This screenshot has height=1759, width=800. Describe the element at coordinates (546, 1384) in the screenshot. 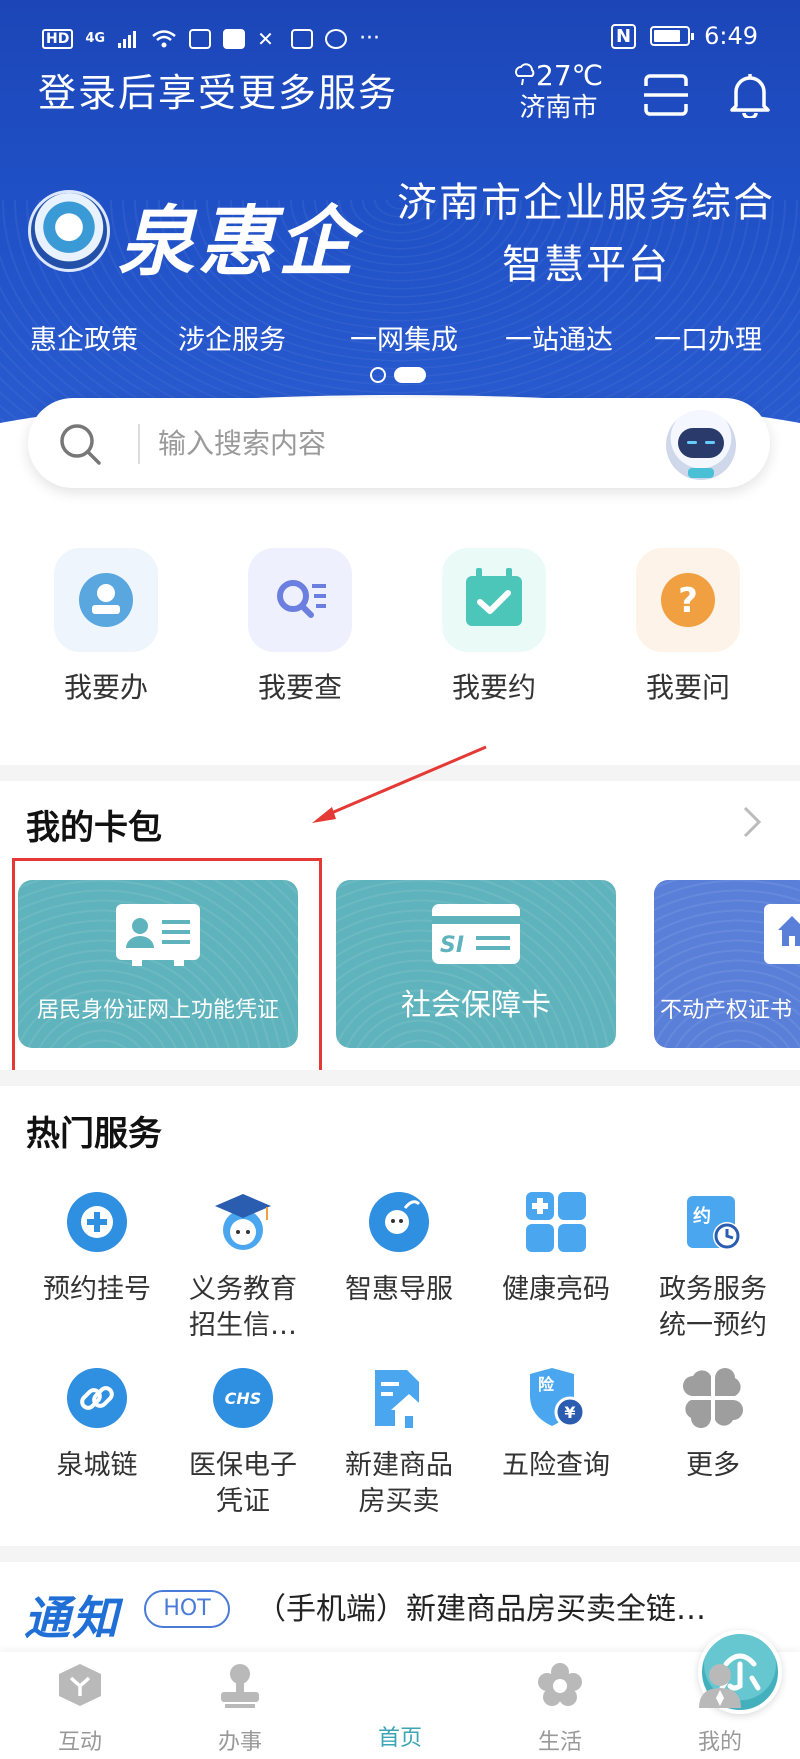

I see `svg-text: 险` at that location.